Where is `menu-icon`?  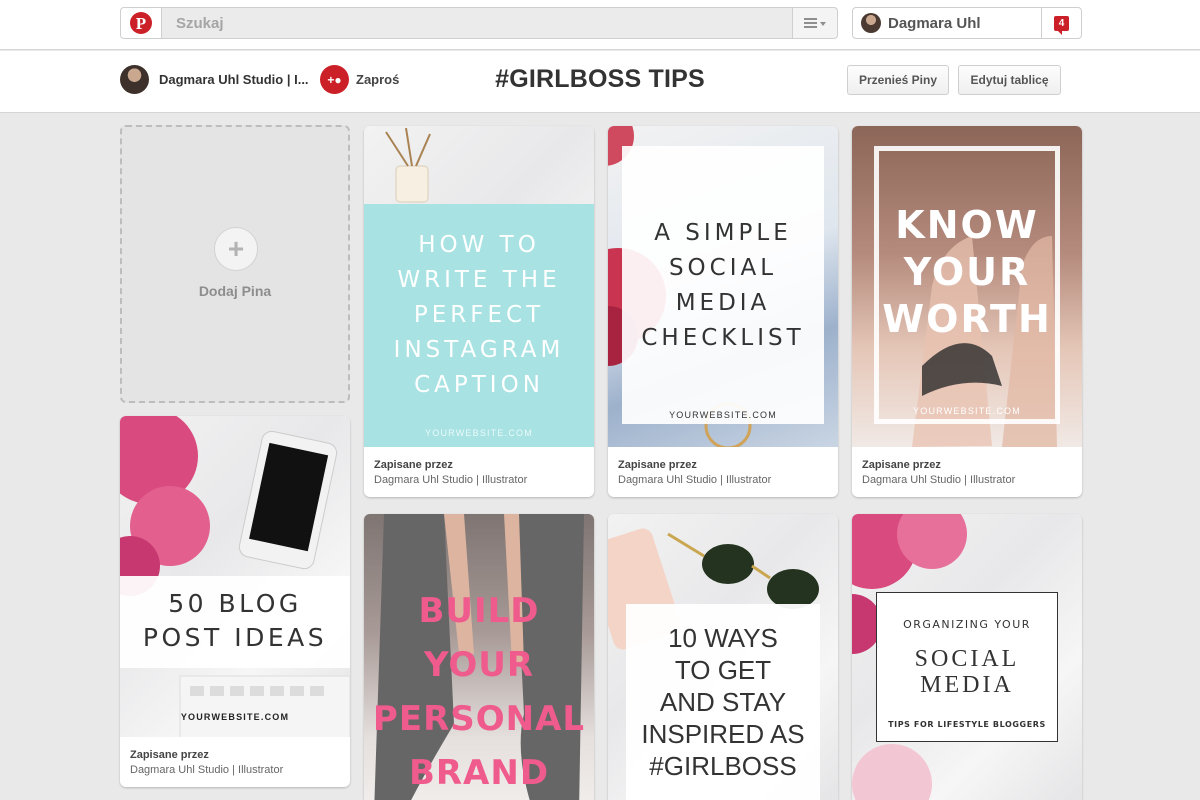
menu-icon is located at coordinates (810, 23).